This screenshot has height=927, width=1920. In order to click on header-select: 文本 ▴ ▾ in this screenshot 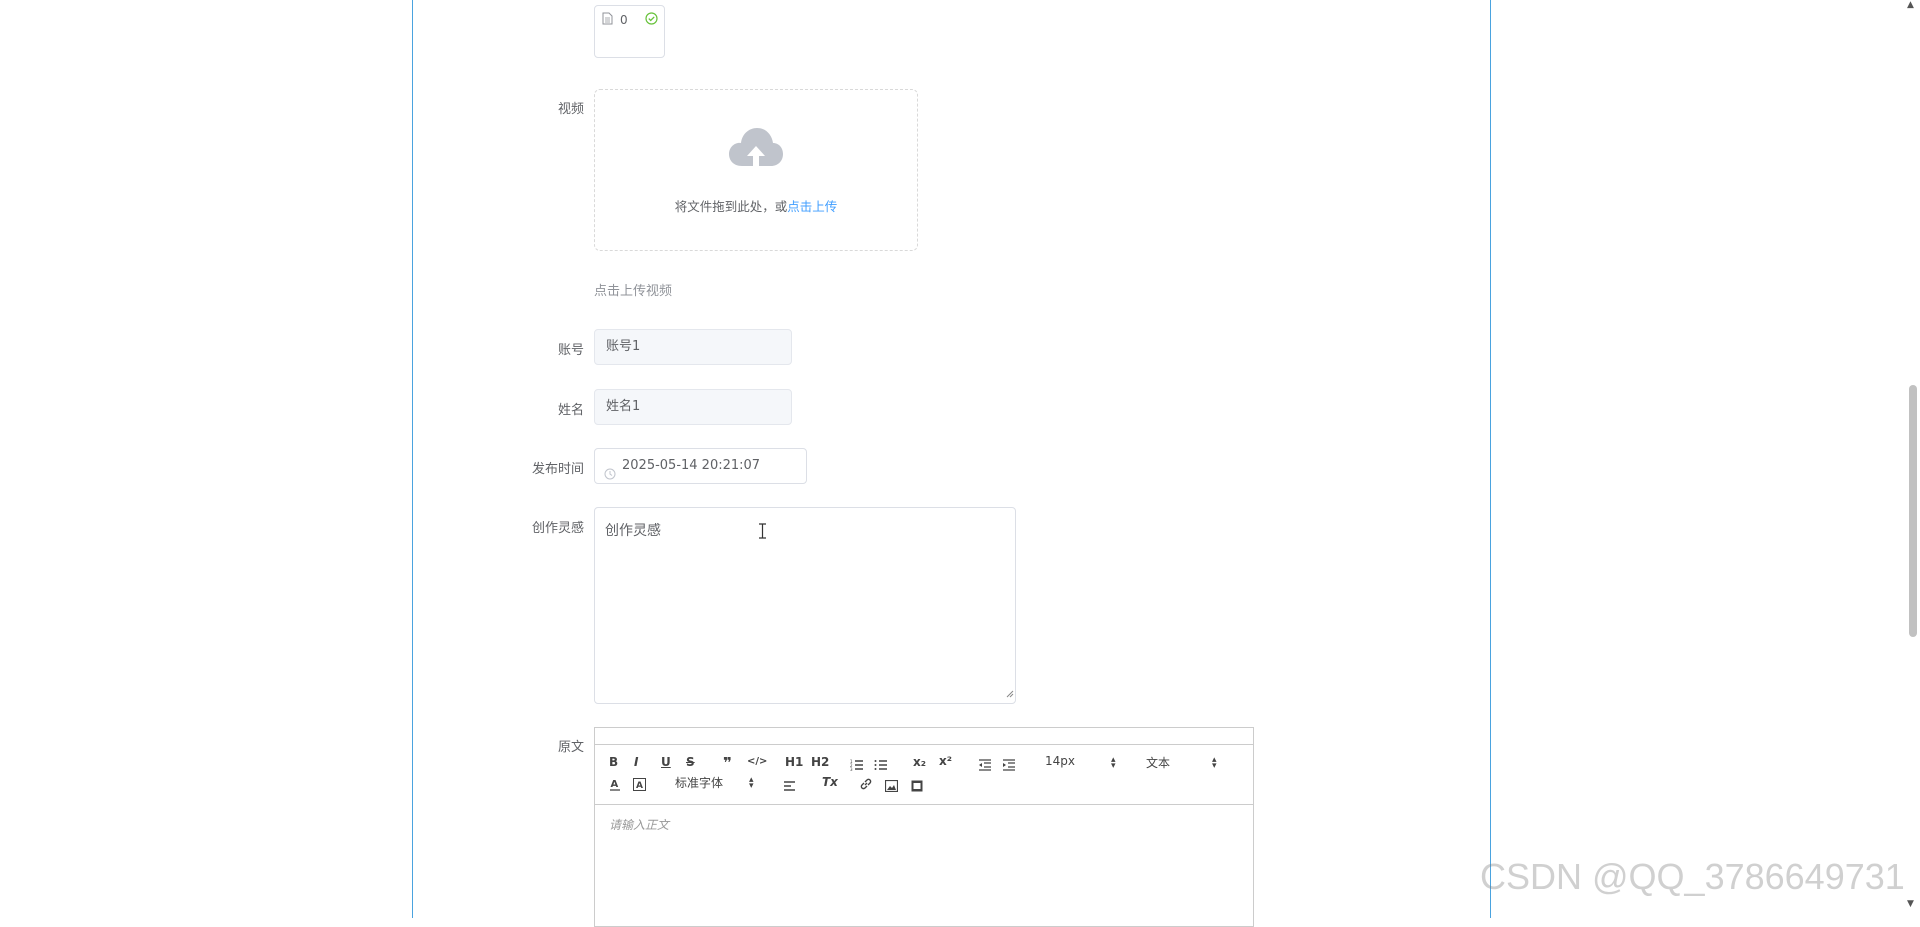, I will do `click(1186, 762)`.